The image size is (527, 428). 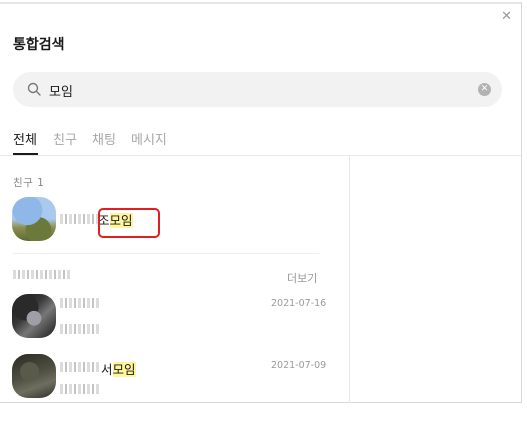 What do you see at coordinates (484, 89) in the screenshot?
I see `clear-icon: ✕` at bounding box center [484, 89].